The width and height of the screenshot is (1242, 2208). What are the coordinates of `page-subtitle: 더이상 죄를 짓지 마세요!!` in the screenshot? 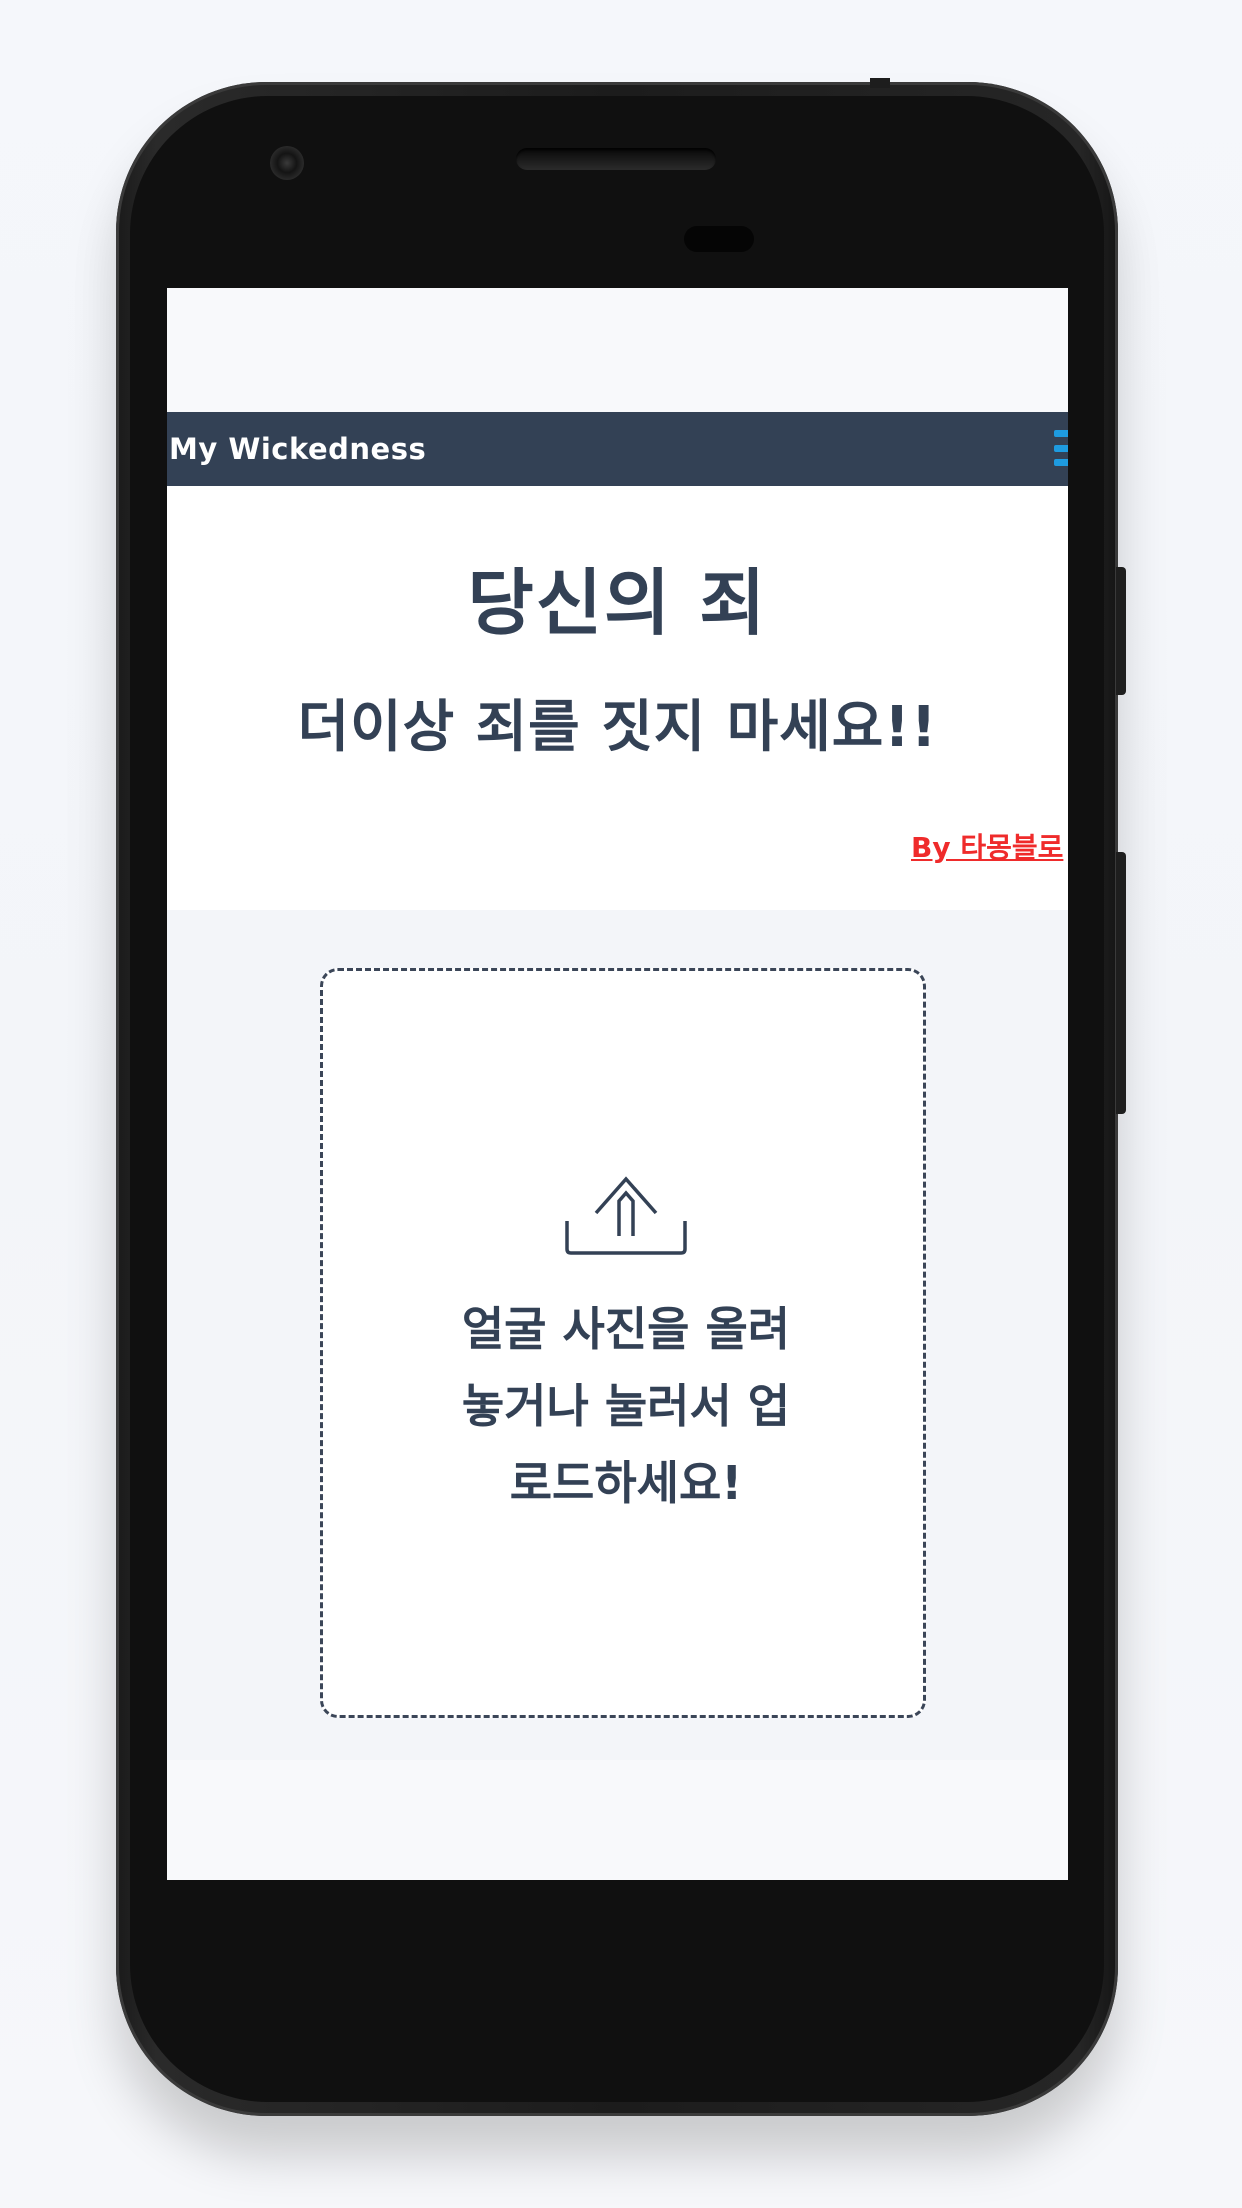 It's located at (617, 727).